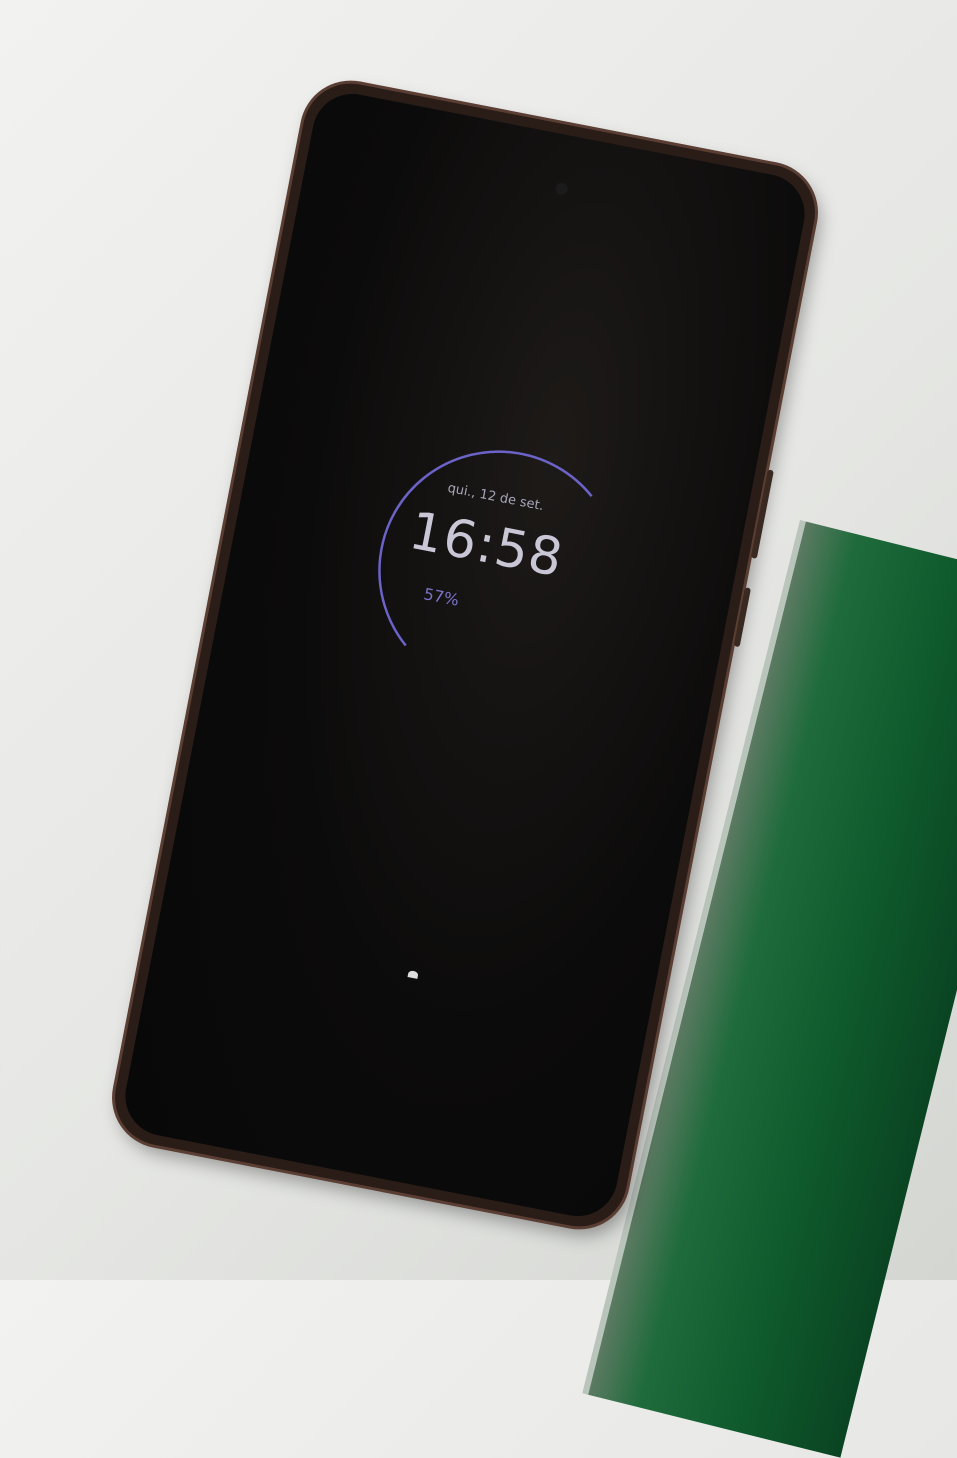 Image resolution: width=957 pixels, height=1458 pixels. I want to click on clock-widget: qui., 12 de set. 16:58 57%, so click(484, 556).